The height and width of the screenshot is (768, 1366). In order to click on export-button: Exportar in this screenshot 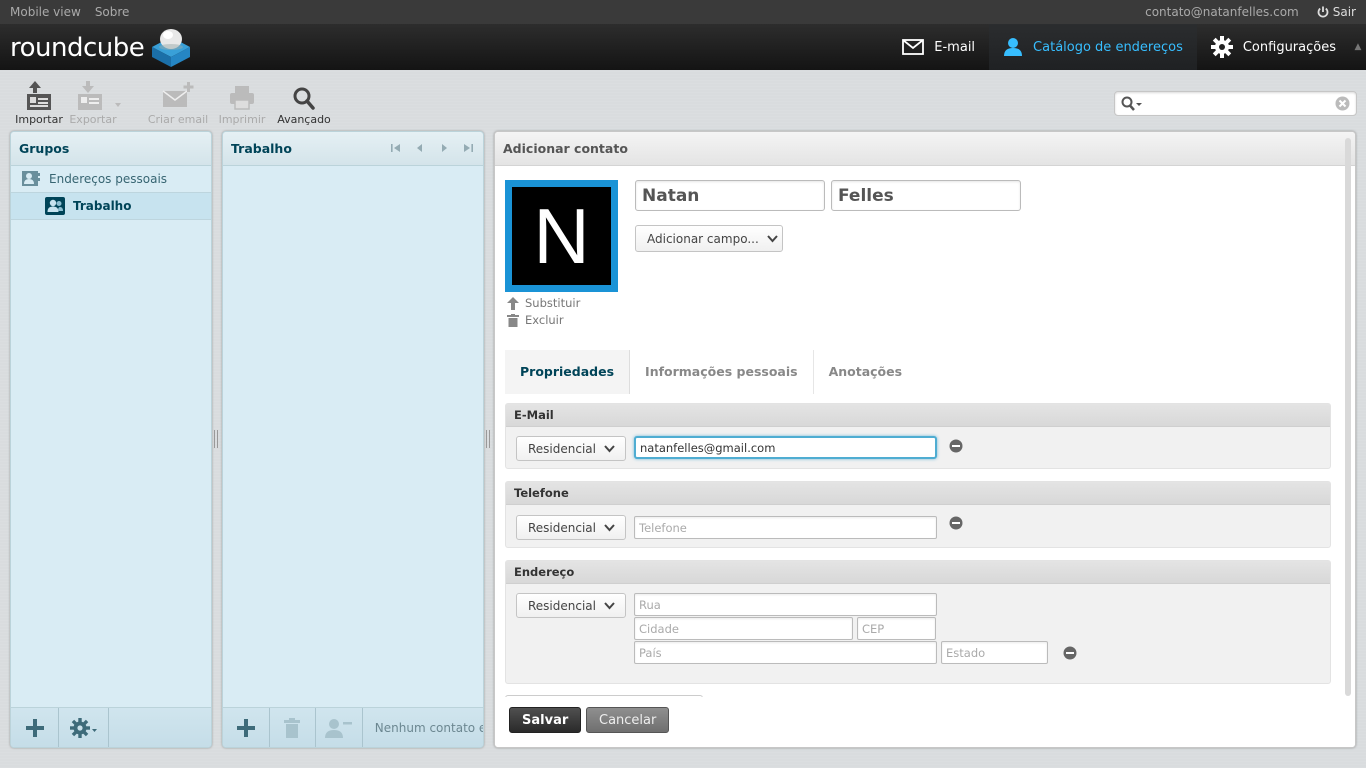, I will do `click(100, 103)`.